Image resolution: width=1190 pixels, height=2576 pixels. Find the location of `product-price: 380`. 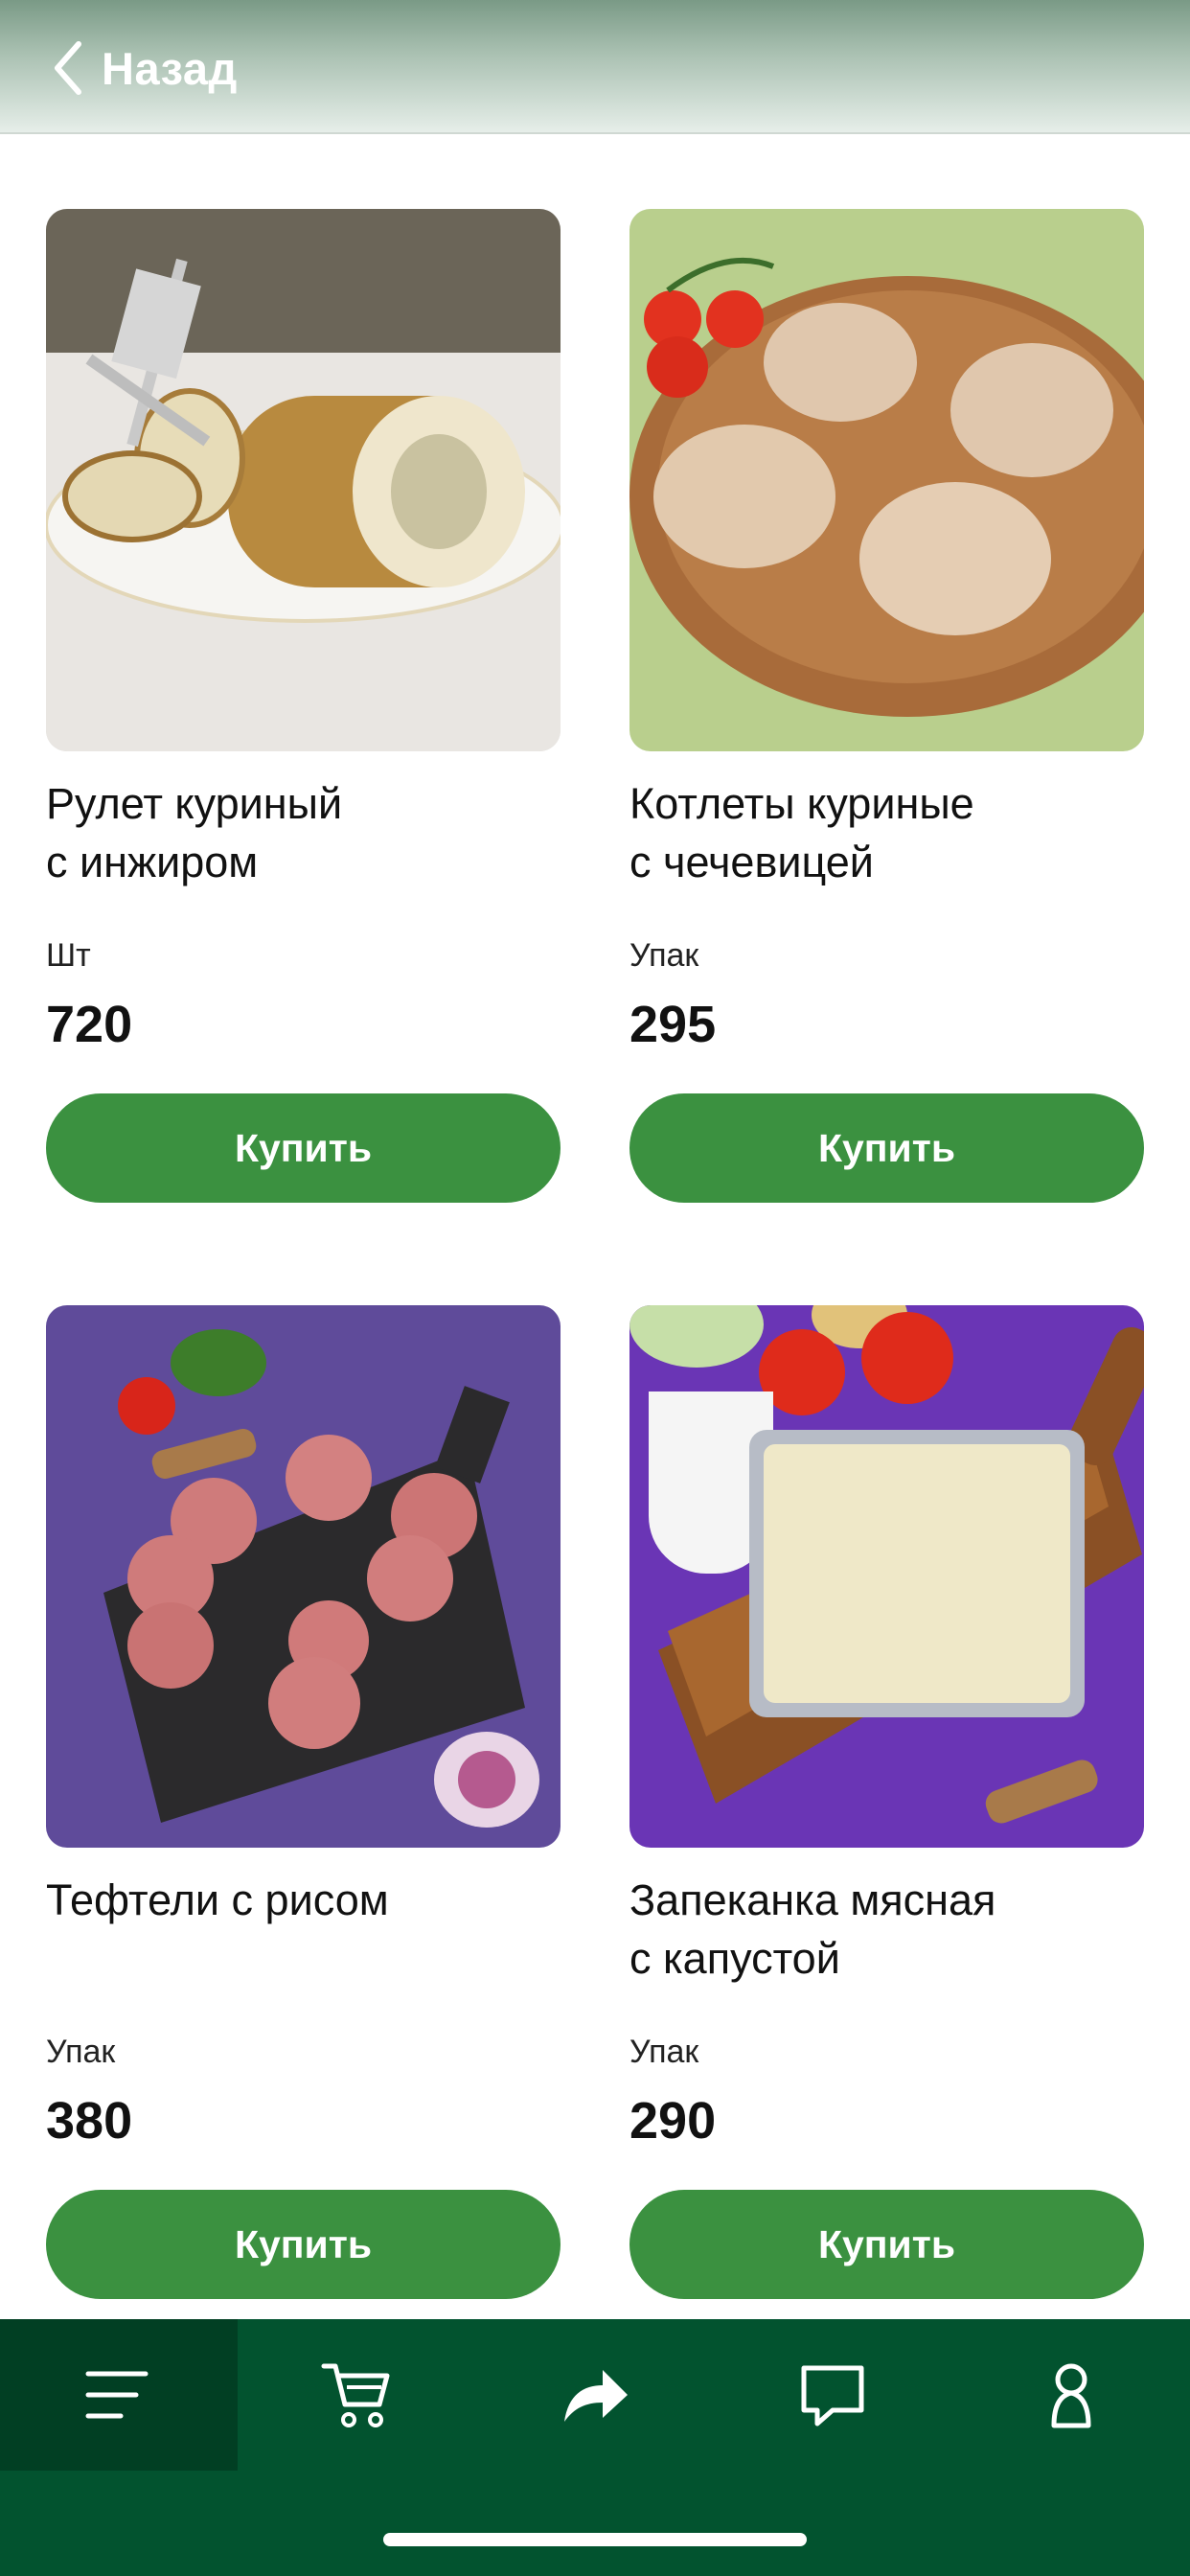

product-price: 380 is located at coordinates (89, 2121).